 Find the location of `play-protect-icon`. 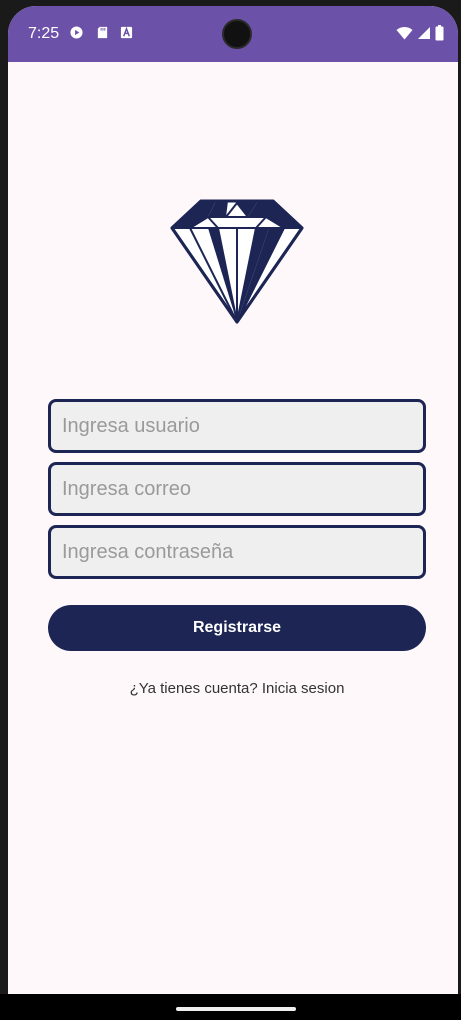

play-protect-icon is located at coordinates (76, 32).